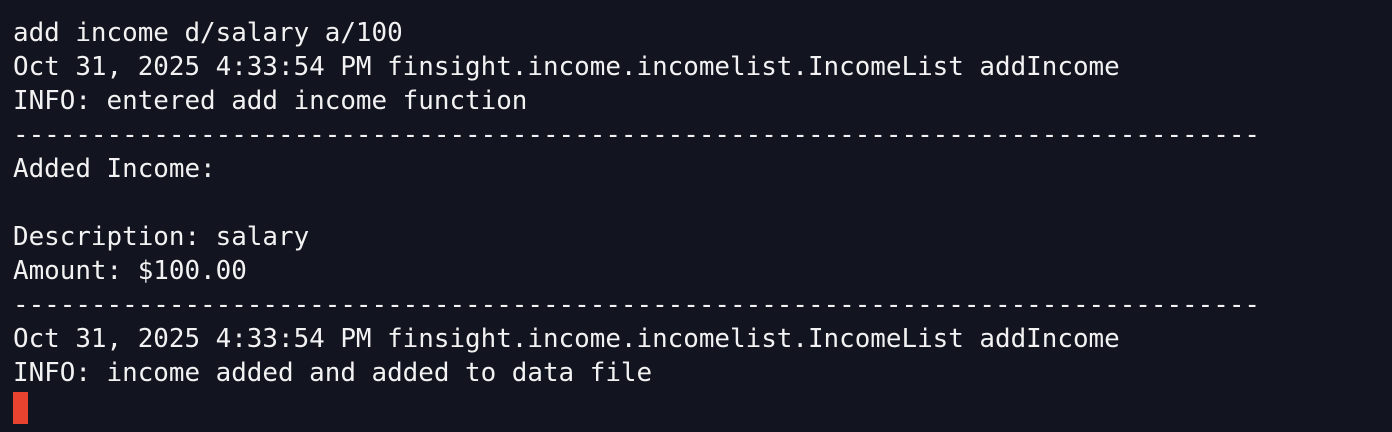 This screenshot has height=432, width=1392. I want to click on output-heading: Added Income:, so click(114, 169).